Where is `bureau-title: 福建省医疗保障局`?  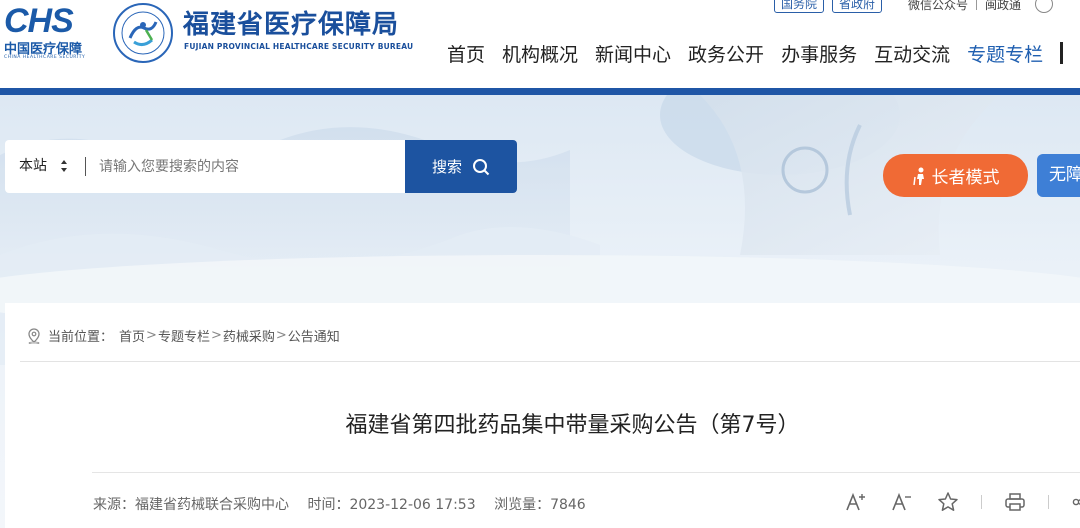
bureau-title: 福建省医疗保障局 is located at coordinates (291, 22).